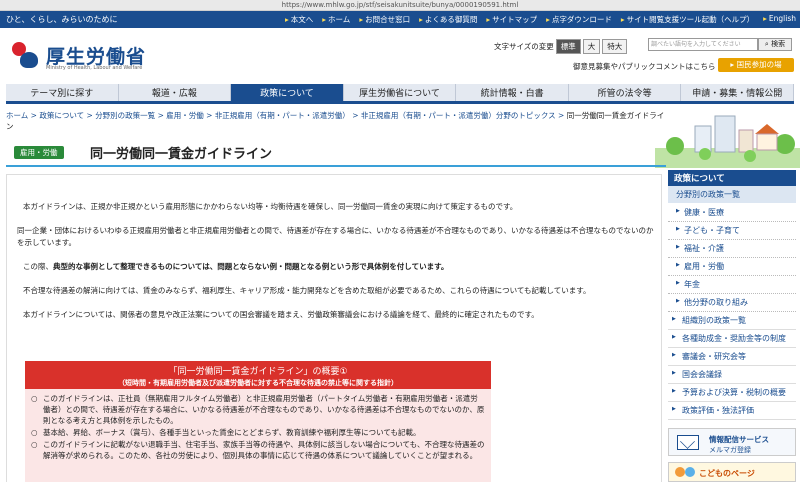  Describe the element at coordinates (732, 195) in the screenshot. I see `sidebar-subheading: 分野別の政策一覧` at that location.